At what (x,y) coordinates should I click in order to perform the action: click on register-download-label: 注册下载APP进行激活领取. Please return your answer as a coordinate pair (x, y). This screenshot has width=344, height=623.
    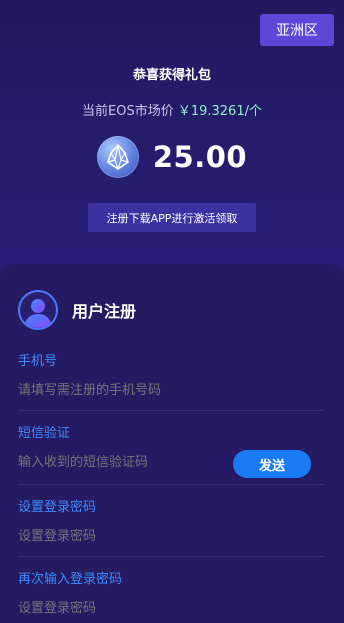
    Looking at the image, I should click on (172, 218).